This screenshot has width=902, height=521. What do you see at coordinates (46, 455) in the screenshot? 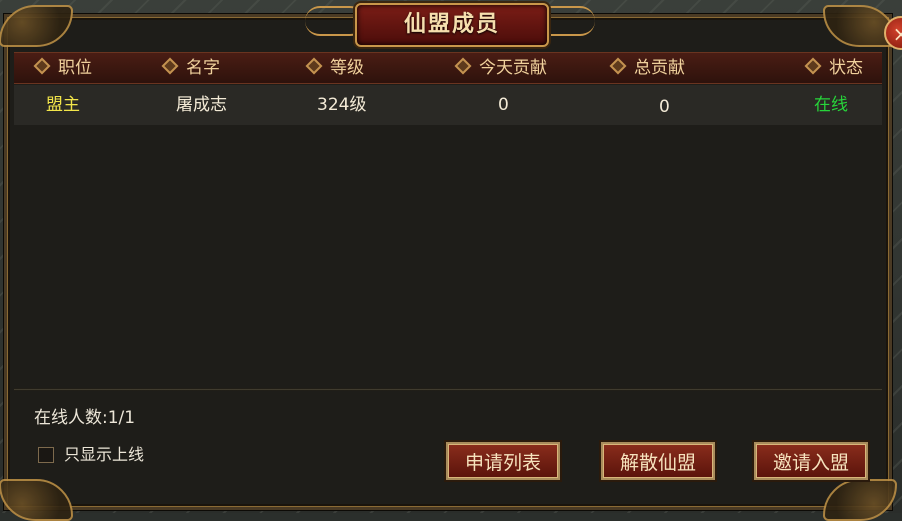
I see `only-online-checkbox` at bounding box center [46, 455].